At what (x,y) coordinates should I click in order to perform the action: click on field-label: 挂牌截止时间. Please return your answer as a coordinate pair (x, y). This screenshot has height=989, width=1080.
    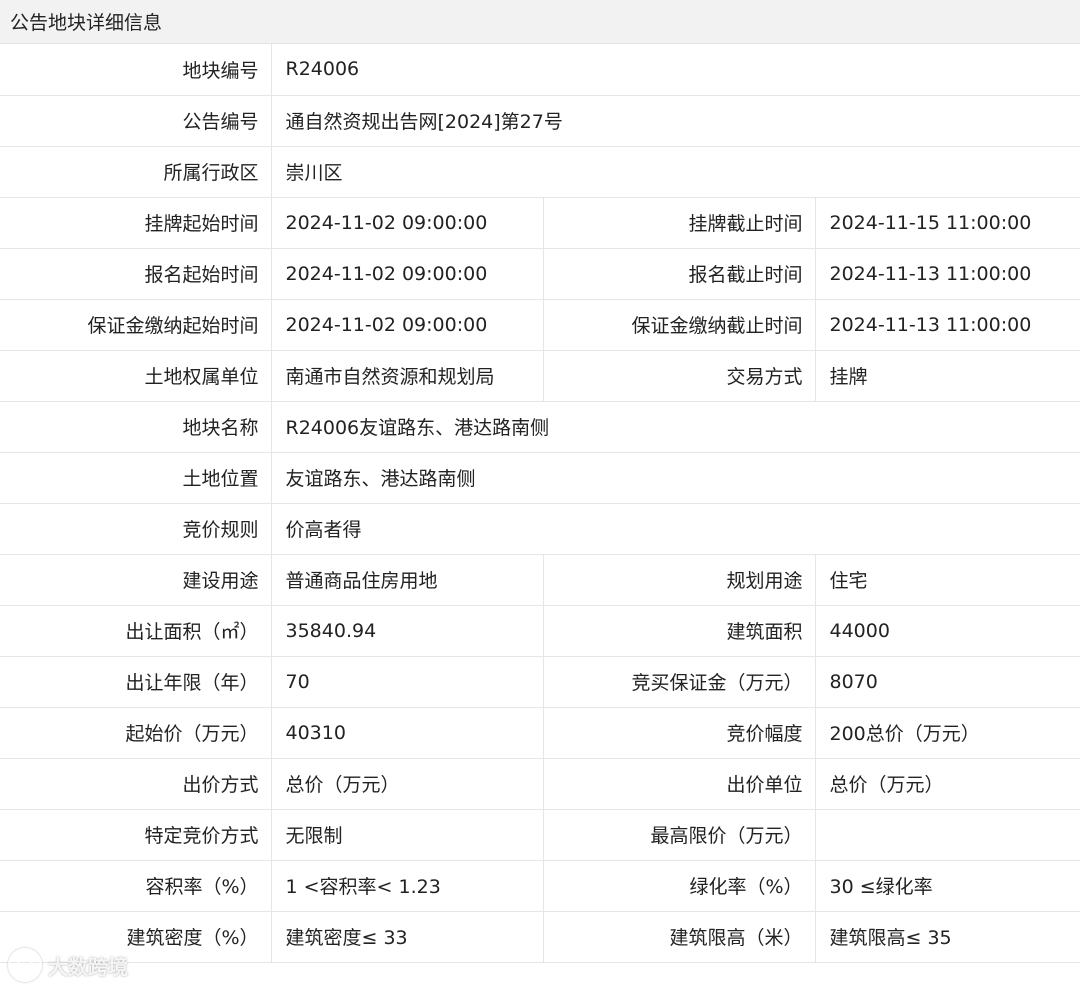
    Looking at the image, I should click on (679, 223).